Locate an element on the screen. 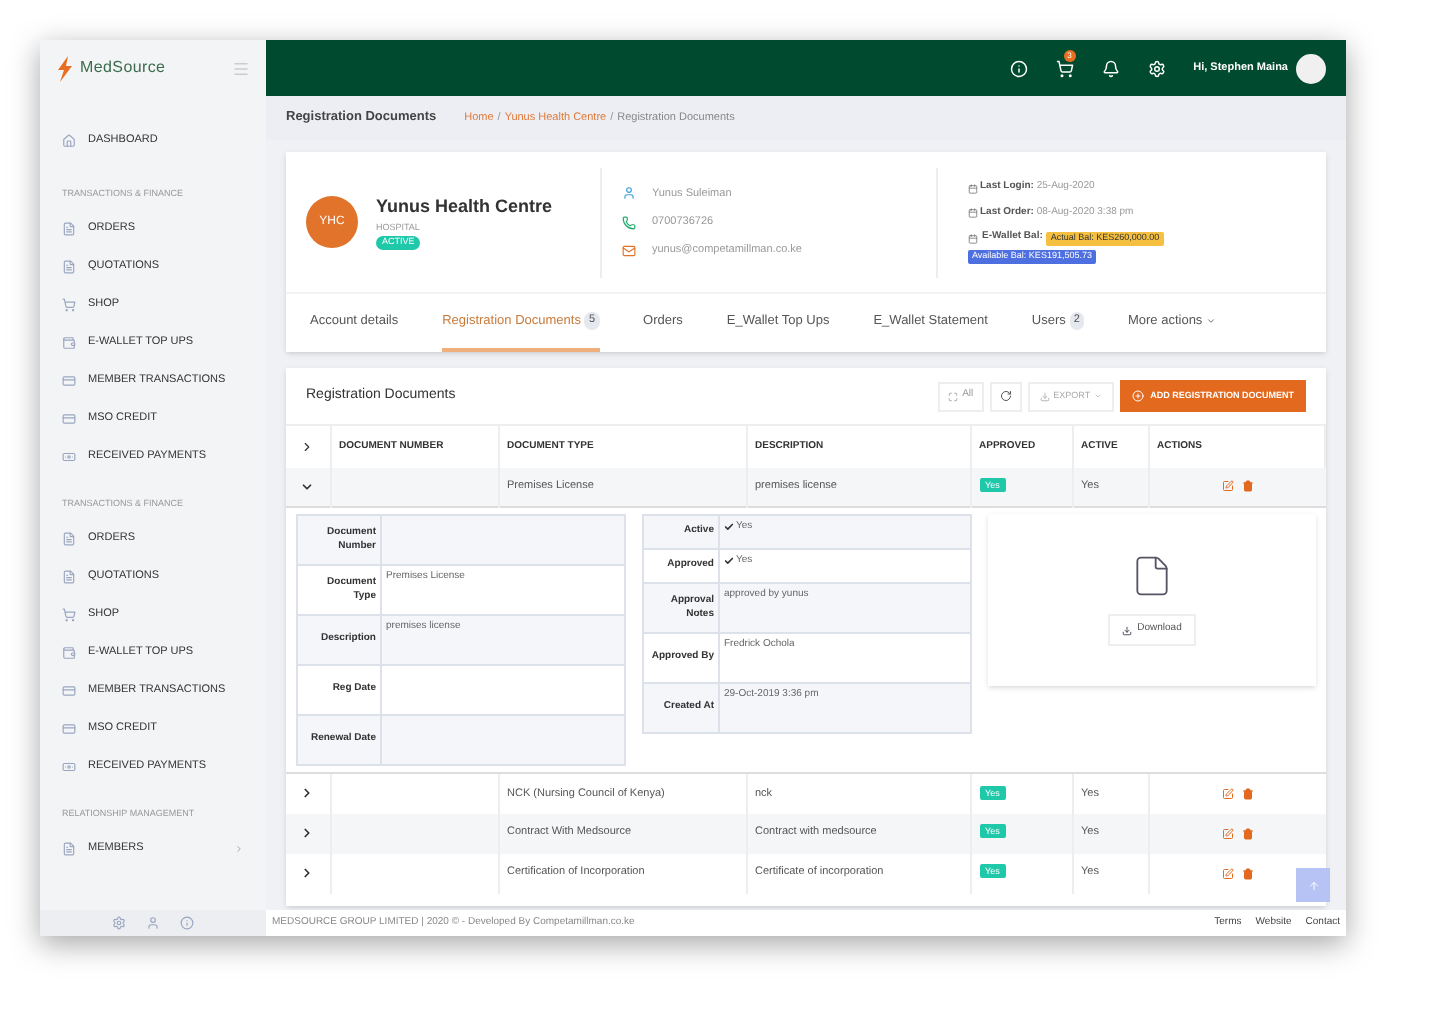 This screenshot has height=1020, width=1430. collapse-icon is located at coordinates (307, 486).